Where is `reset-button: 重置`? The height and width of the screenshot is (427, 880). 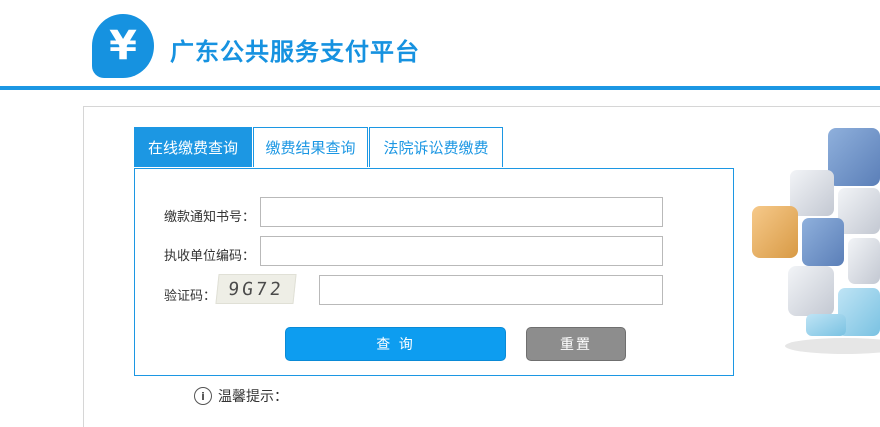
reset-button: 重置 is located at coordinates (576, 344).